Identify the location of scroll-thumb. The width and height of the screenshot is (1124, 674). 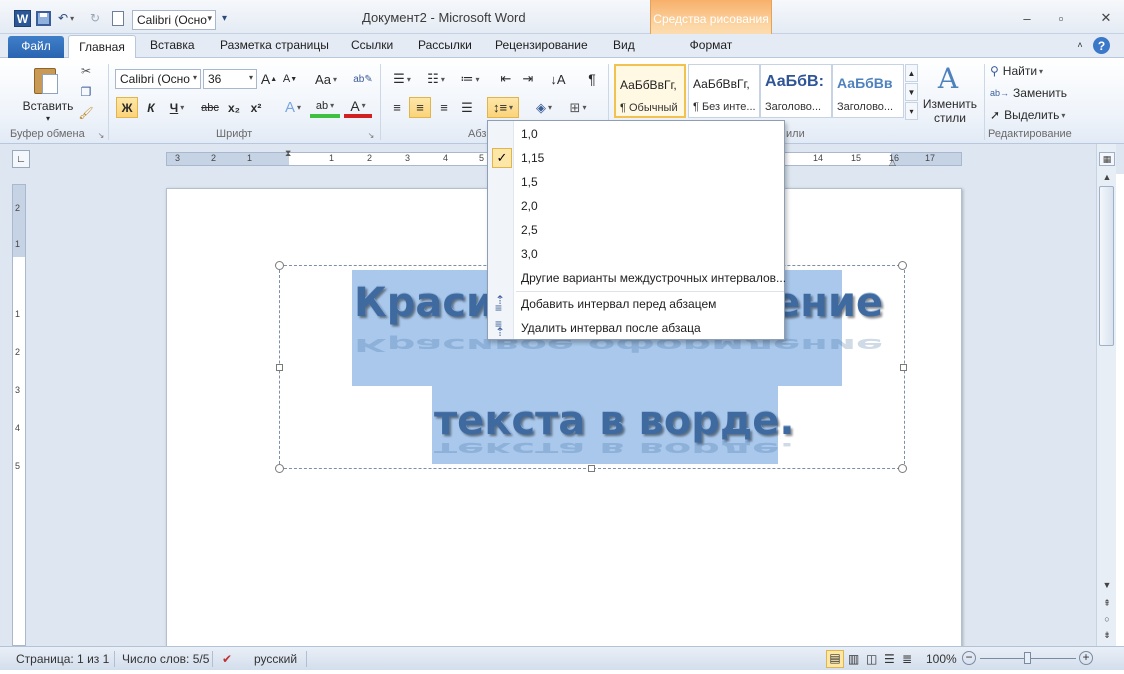
(1106, 266).